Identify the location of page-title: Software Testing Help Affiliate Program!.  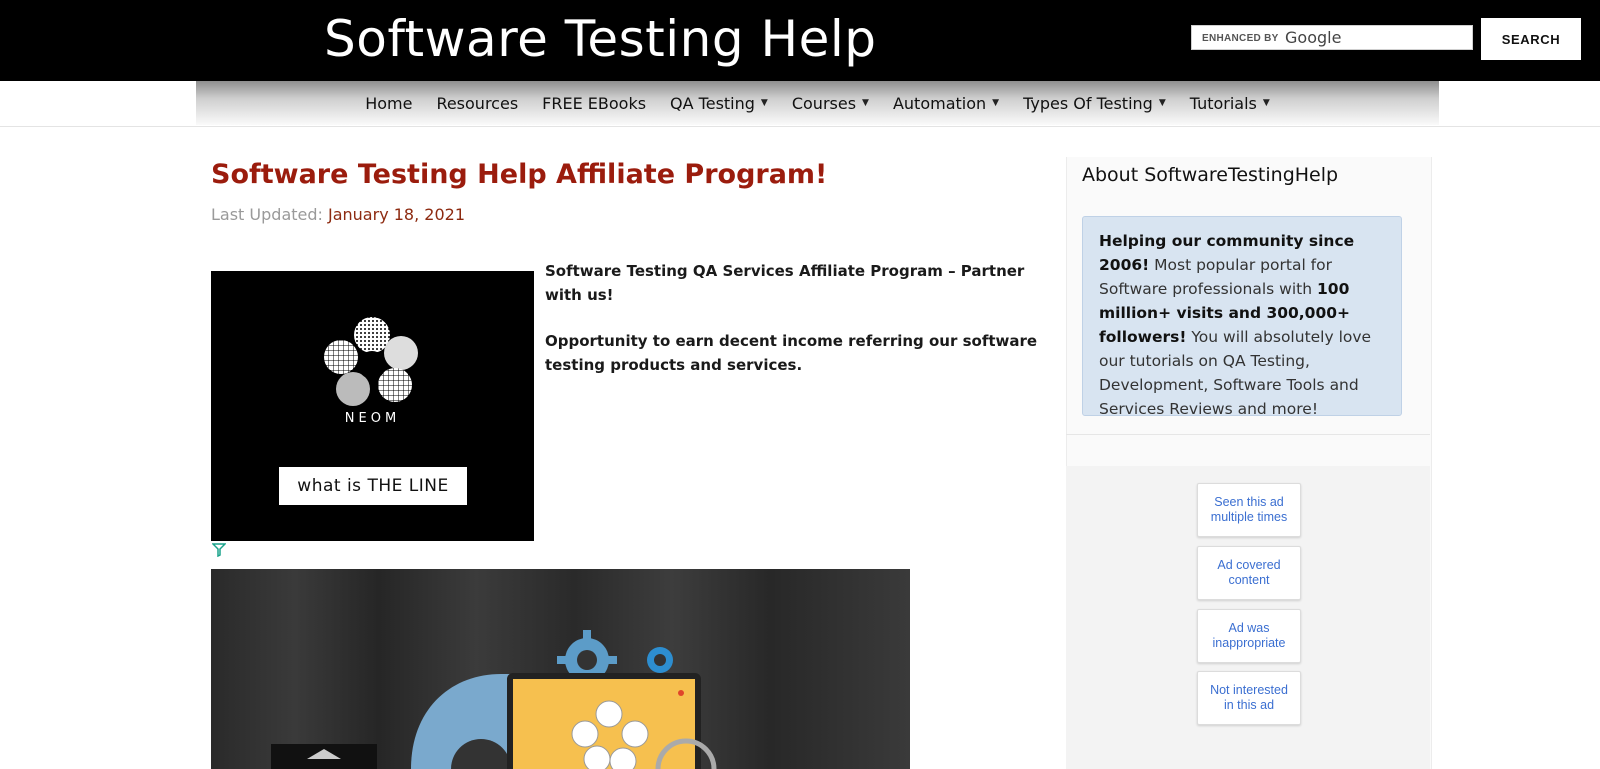
(519, 174).